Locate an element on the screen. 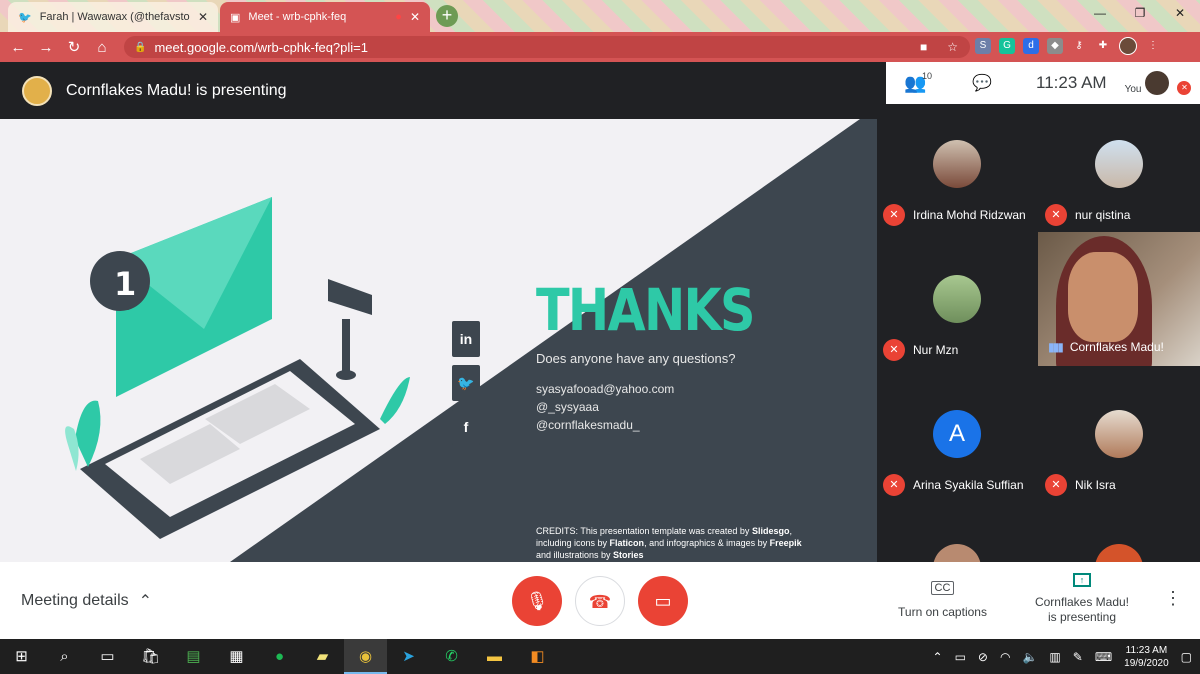 The image size is (1200, 674). taskbar-time: 11:23 AM is located at coordinates (1146, 650).